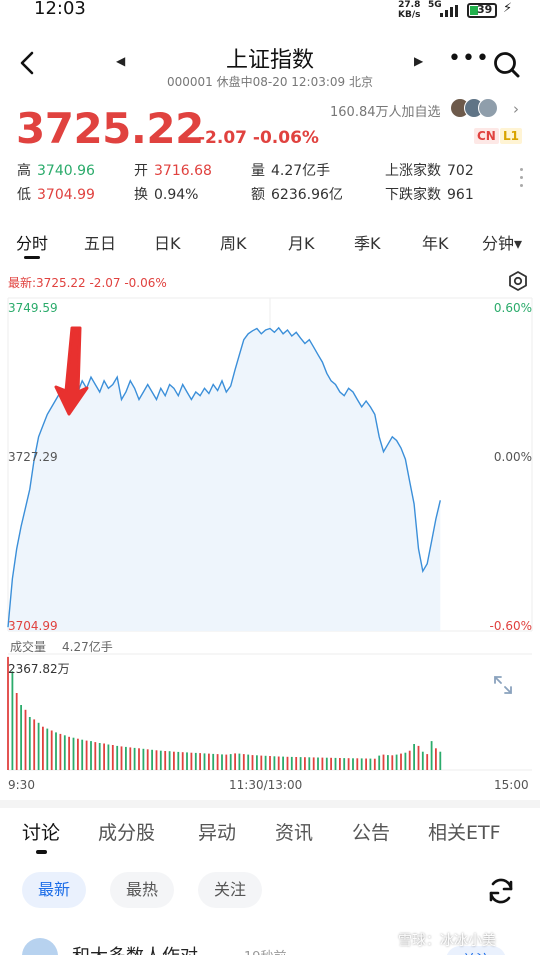 This screenshot has height=955, width=540. Describe the element at coordinates (513, 457) in the screenshot. I see `pct-axis-mid: 0.00%` at that location.